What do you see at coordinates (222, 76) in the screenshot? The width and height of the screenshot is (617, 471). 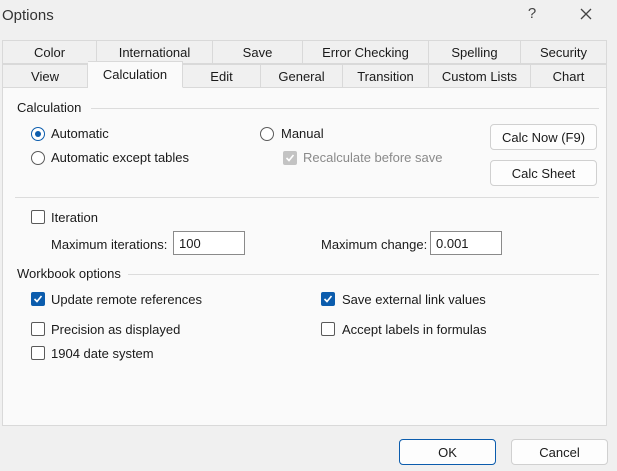 I see `tab-edit: Edit` at bounding box center [222, 76].